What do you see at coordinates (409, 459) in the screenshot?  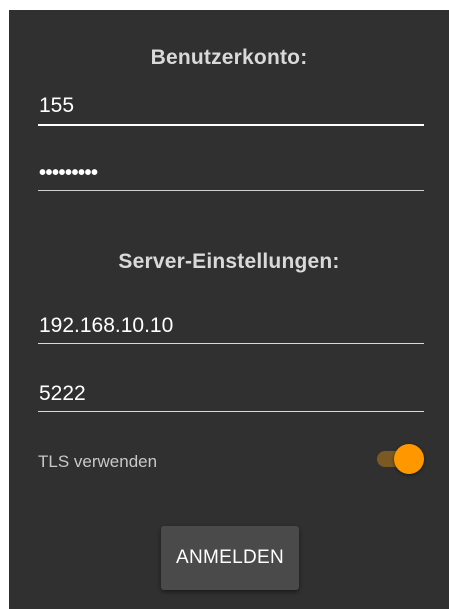 I see `switch-on-icon` at bounding box center [409, 459].